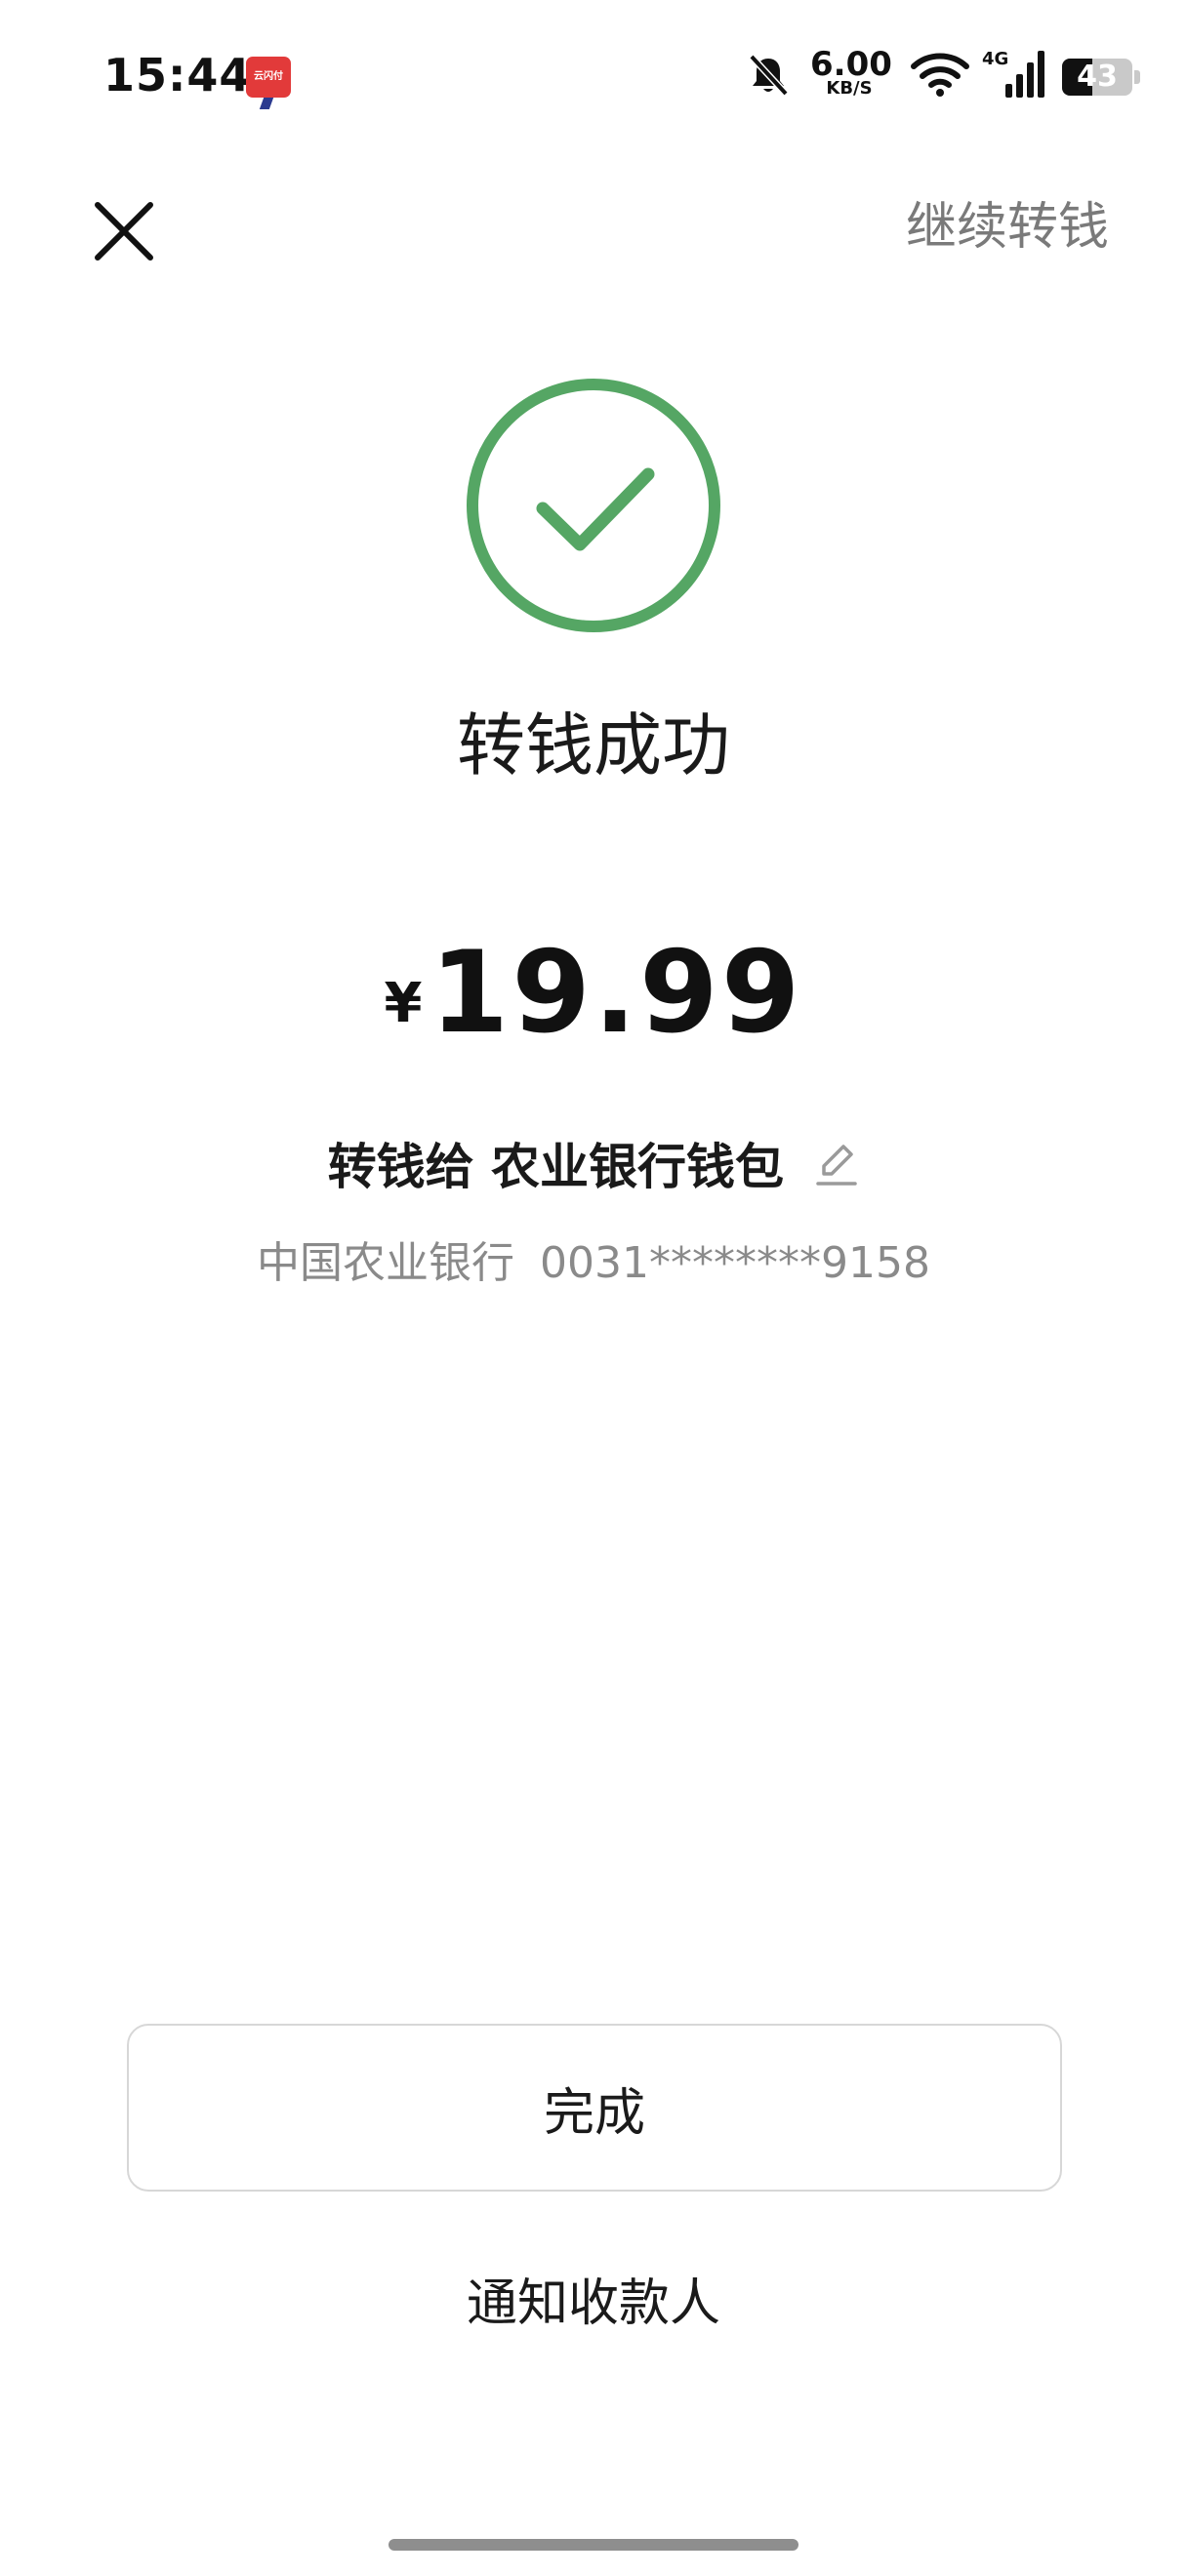 This screenshot has height=2576, width=1187. What do you see at coordinates (593, 745) in the screenshot?
I see `success-title: 转钱成功` at bounding box center [593, 745].